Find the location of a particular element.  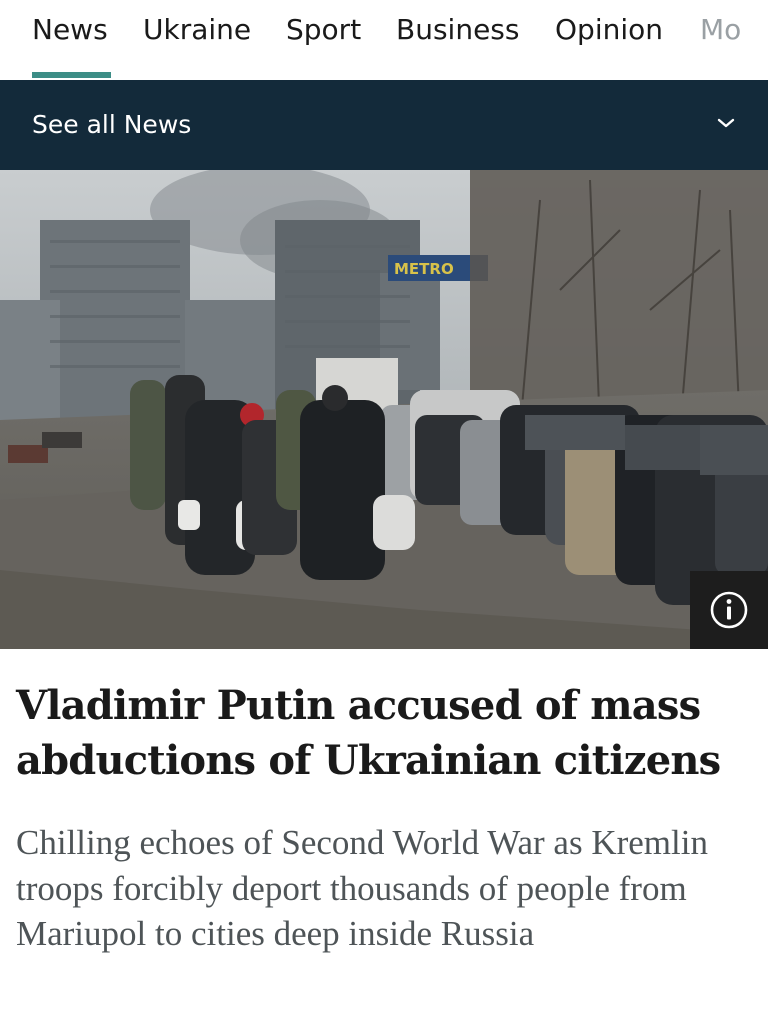

active-tab-indicator is located at coordinates (71, 75).